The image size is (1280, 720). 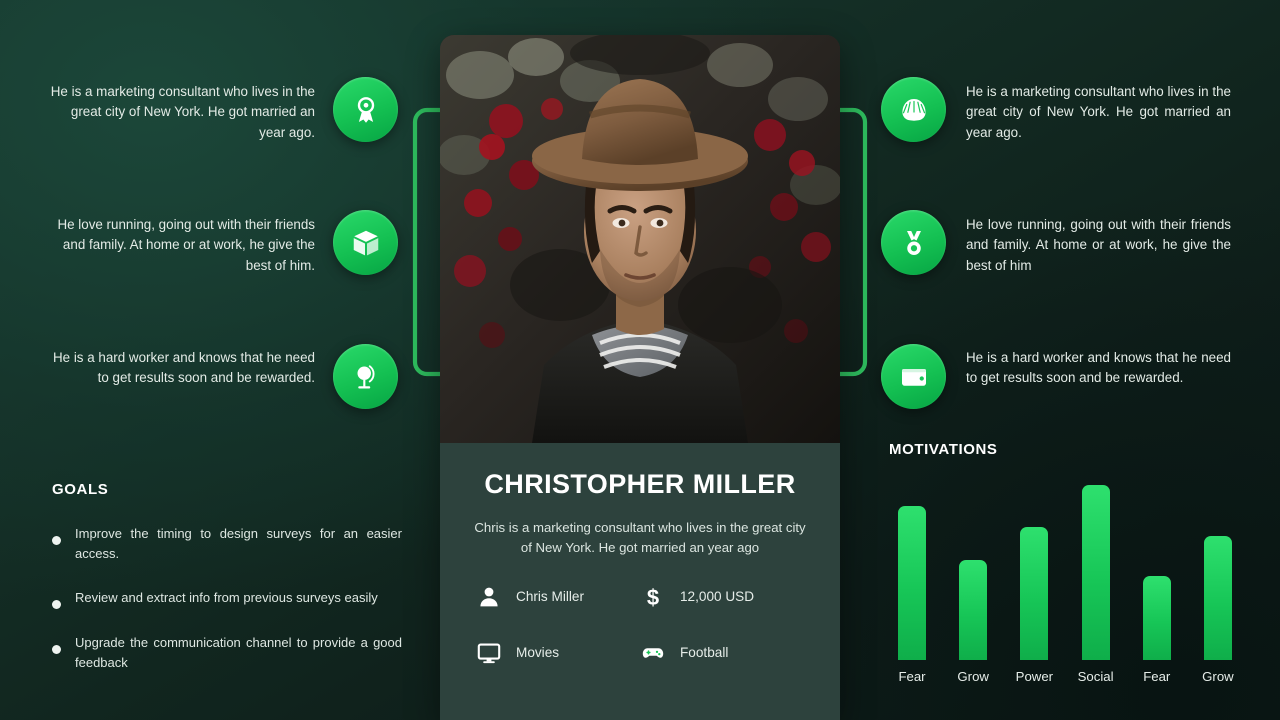 I want to click on motivations-chart: MOTIVATIONS Fear Grow Power Social Fear Grow, so click(x=1065, y=568).